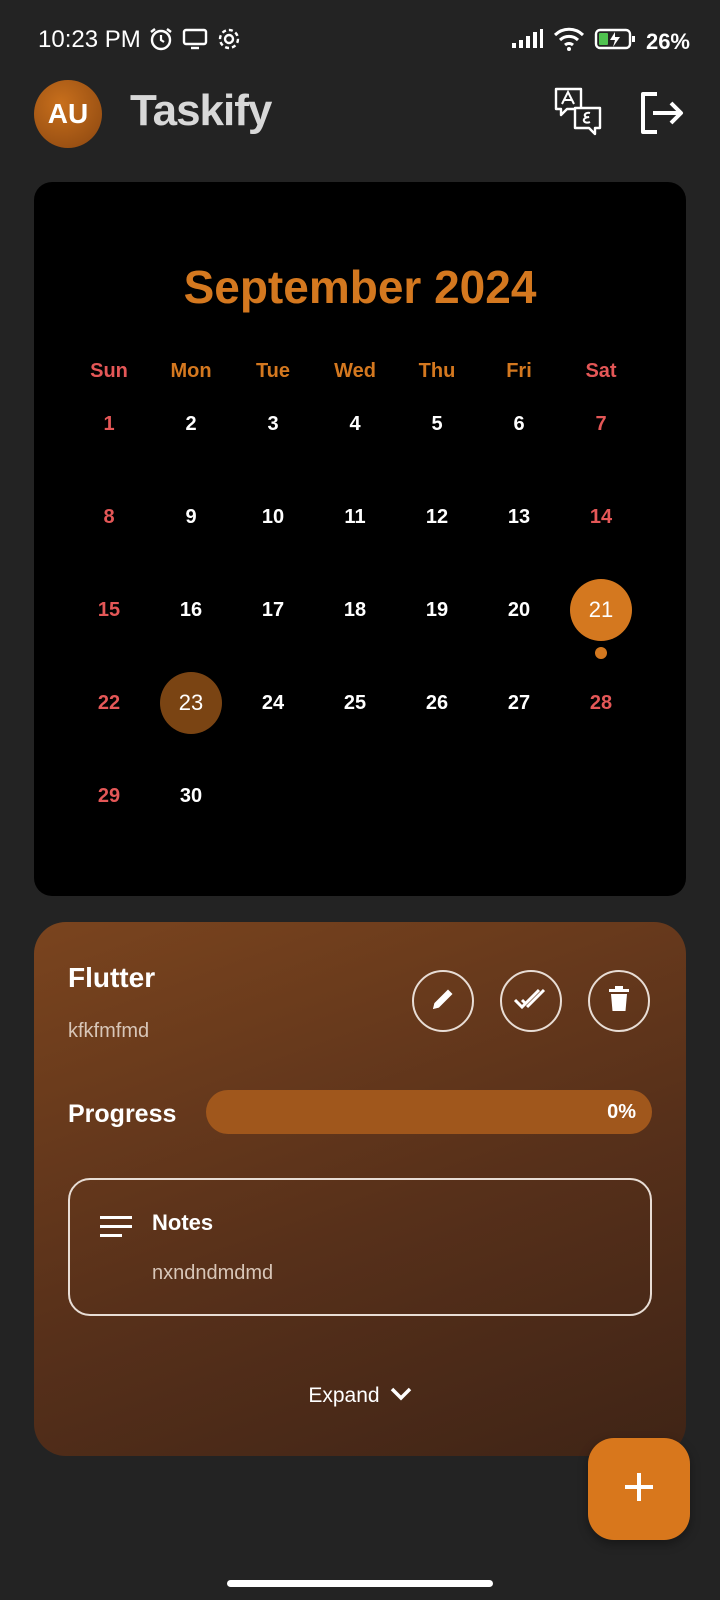 The height and width of the screenshot is (1600, 720). What do you see at coordinates (601, 371) in the screenshot?
I see `weekday-sat: Sat` at bounding box center [601, 371].